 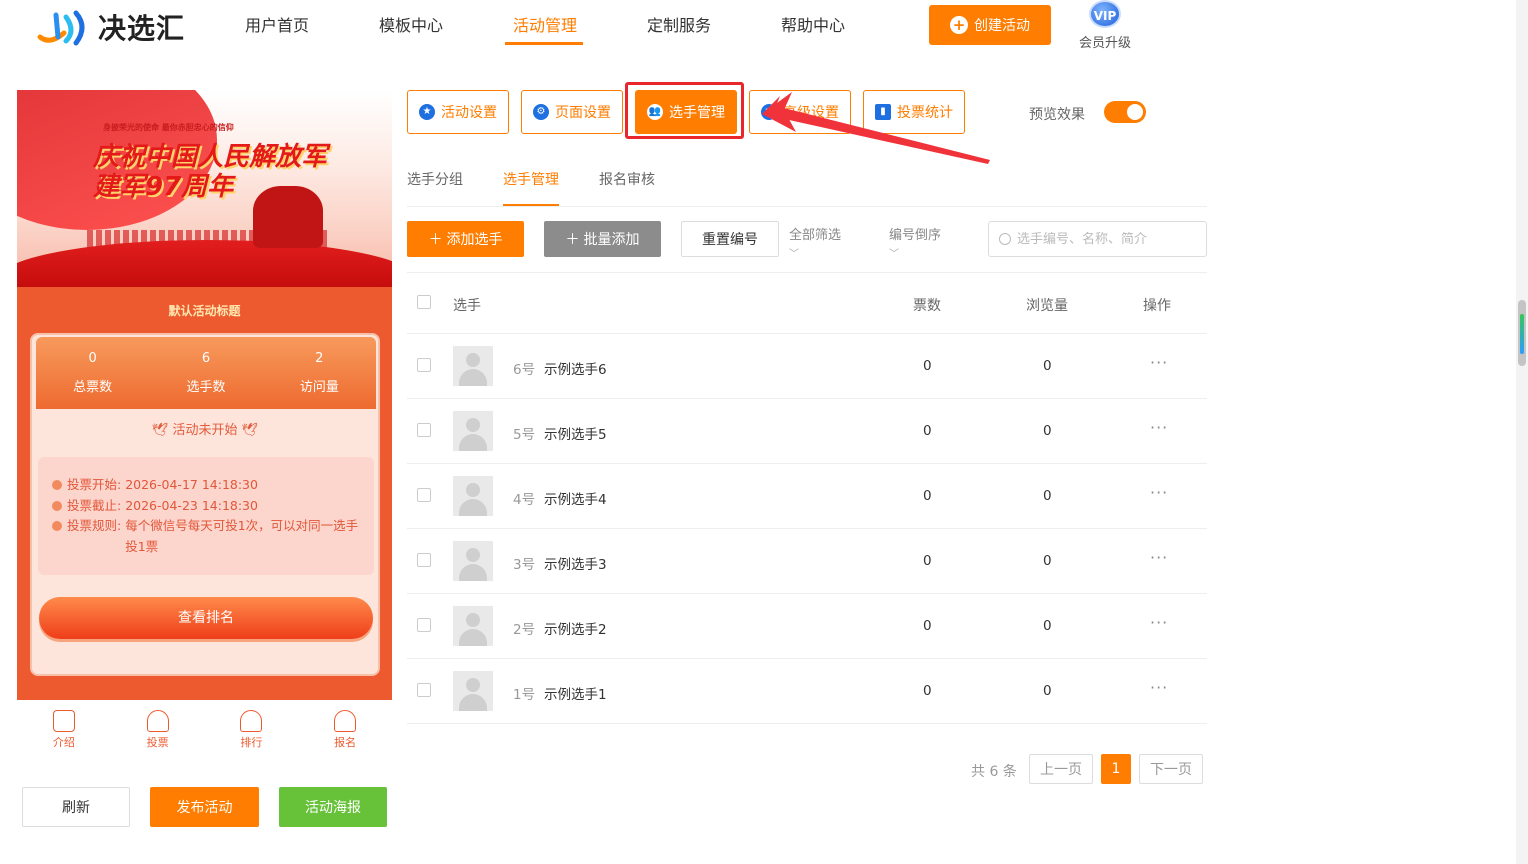 I want to click on plus-icon: ＋, so click(x=435, y=240).